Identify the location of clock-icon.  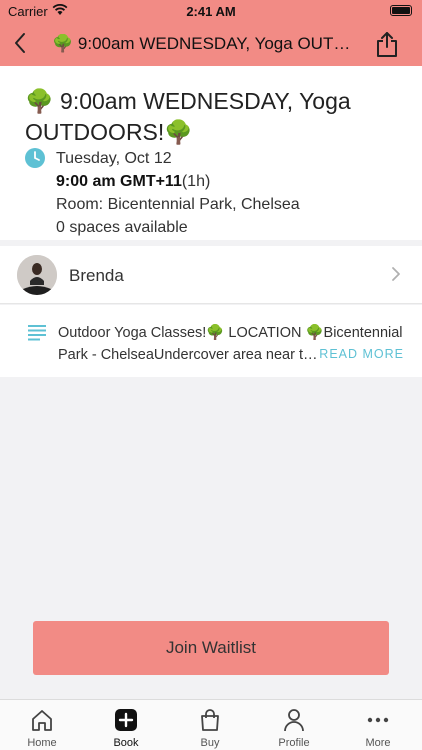
(35, 158).